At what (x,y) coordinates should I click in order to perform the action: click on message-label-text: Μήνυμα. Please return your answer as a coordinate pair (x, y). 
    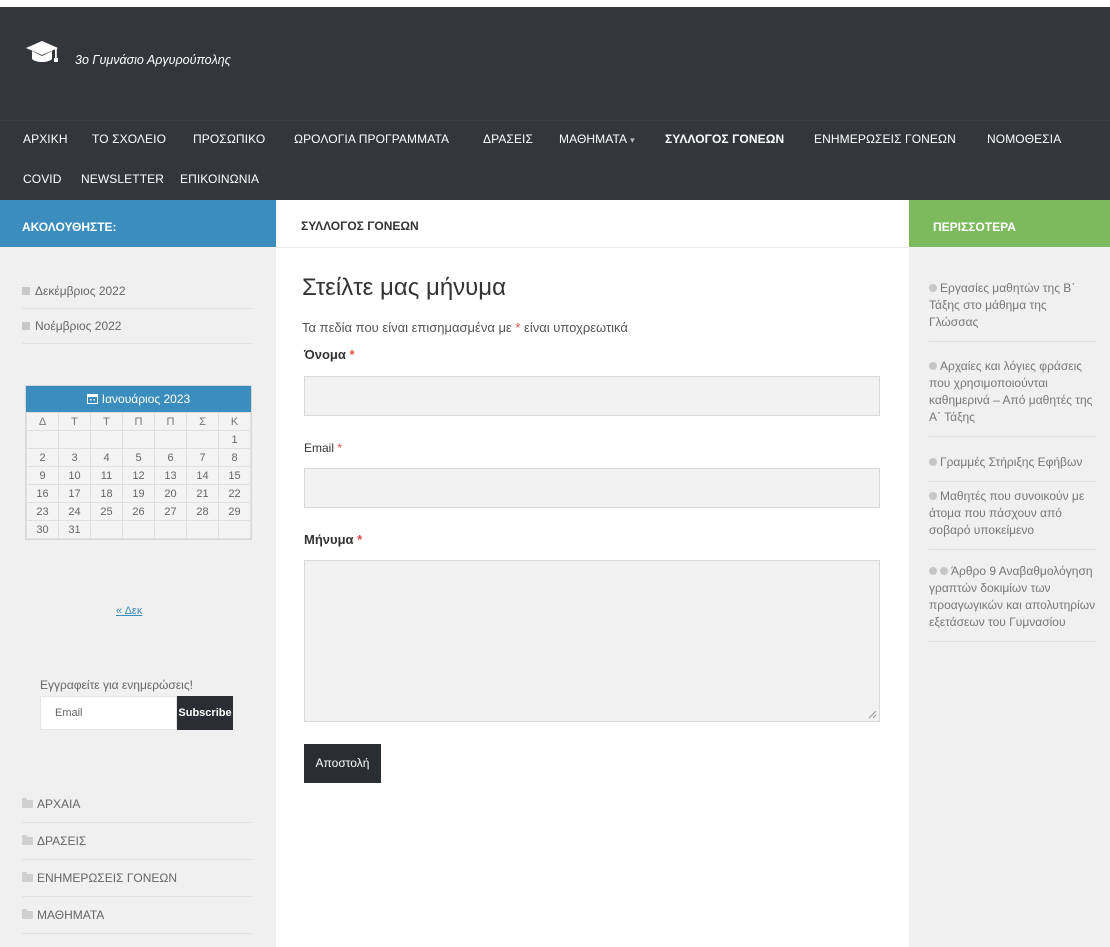
    Looking at the image, I should click on (329, 539).